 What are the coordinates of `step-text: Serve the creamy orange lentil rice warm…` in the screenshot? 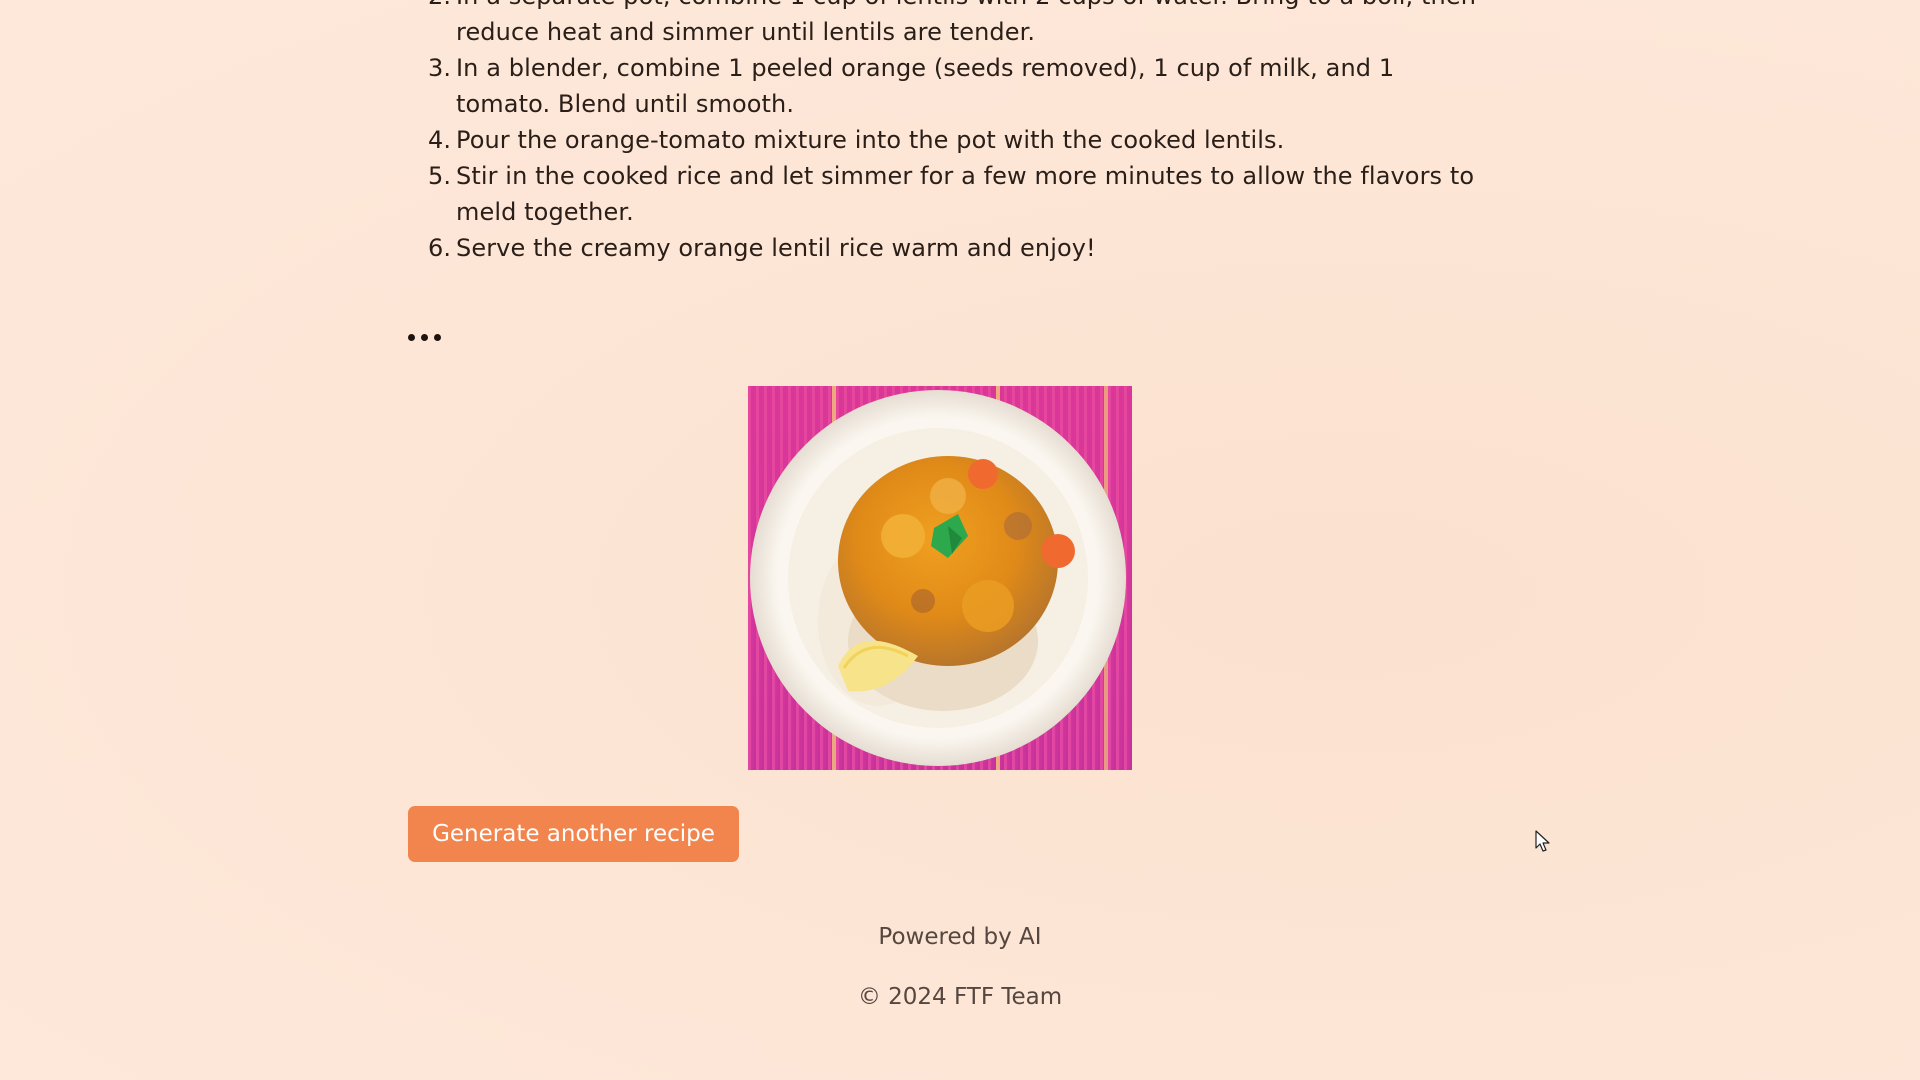 It's located at (776, 248).